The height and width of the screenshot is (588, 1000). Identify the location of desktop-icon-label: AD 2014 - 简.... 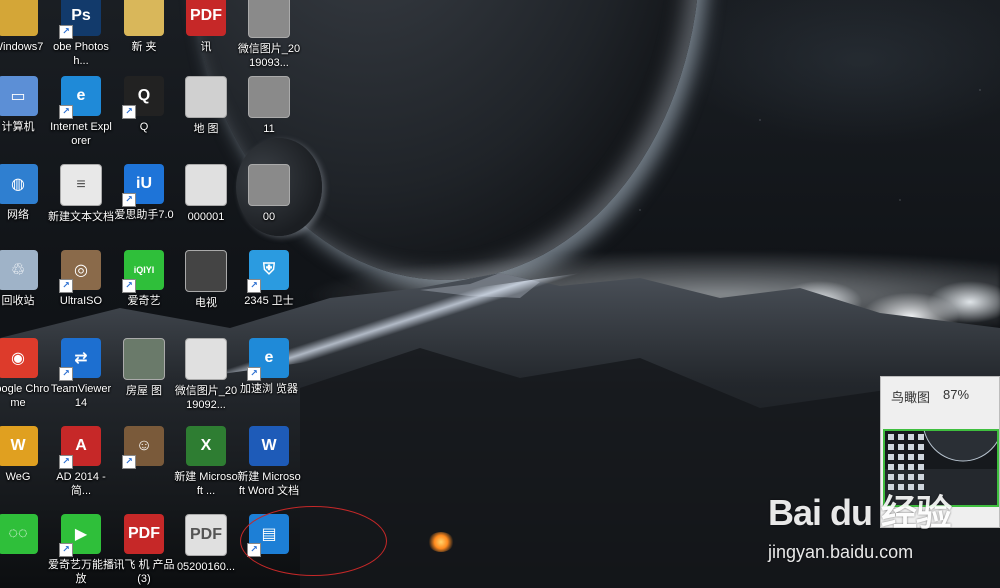
(81, 484).